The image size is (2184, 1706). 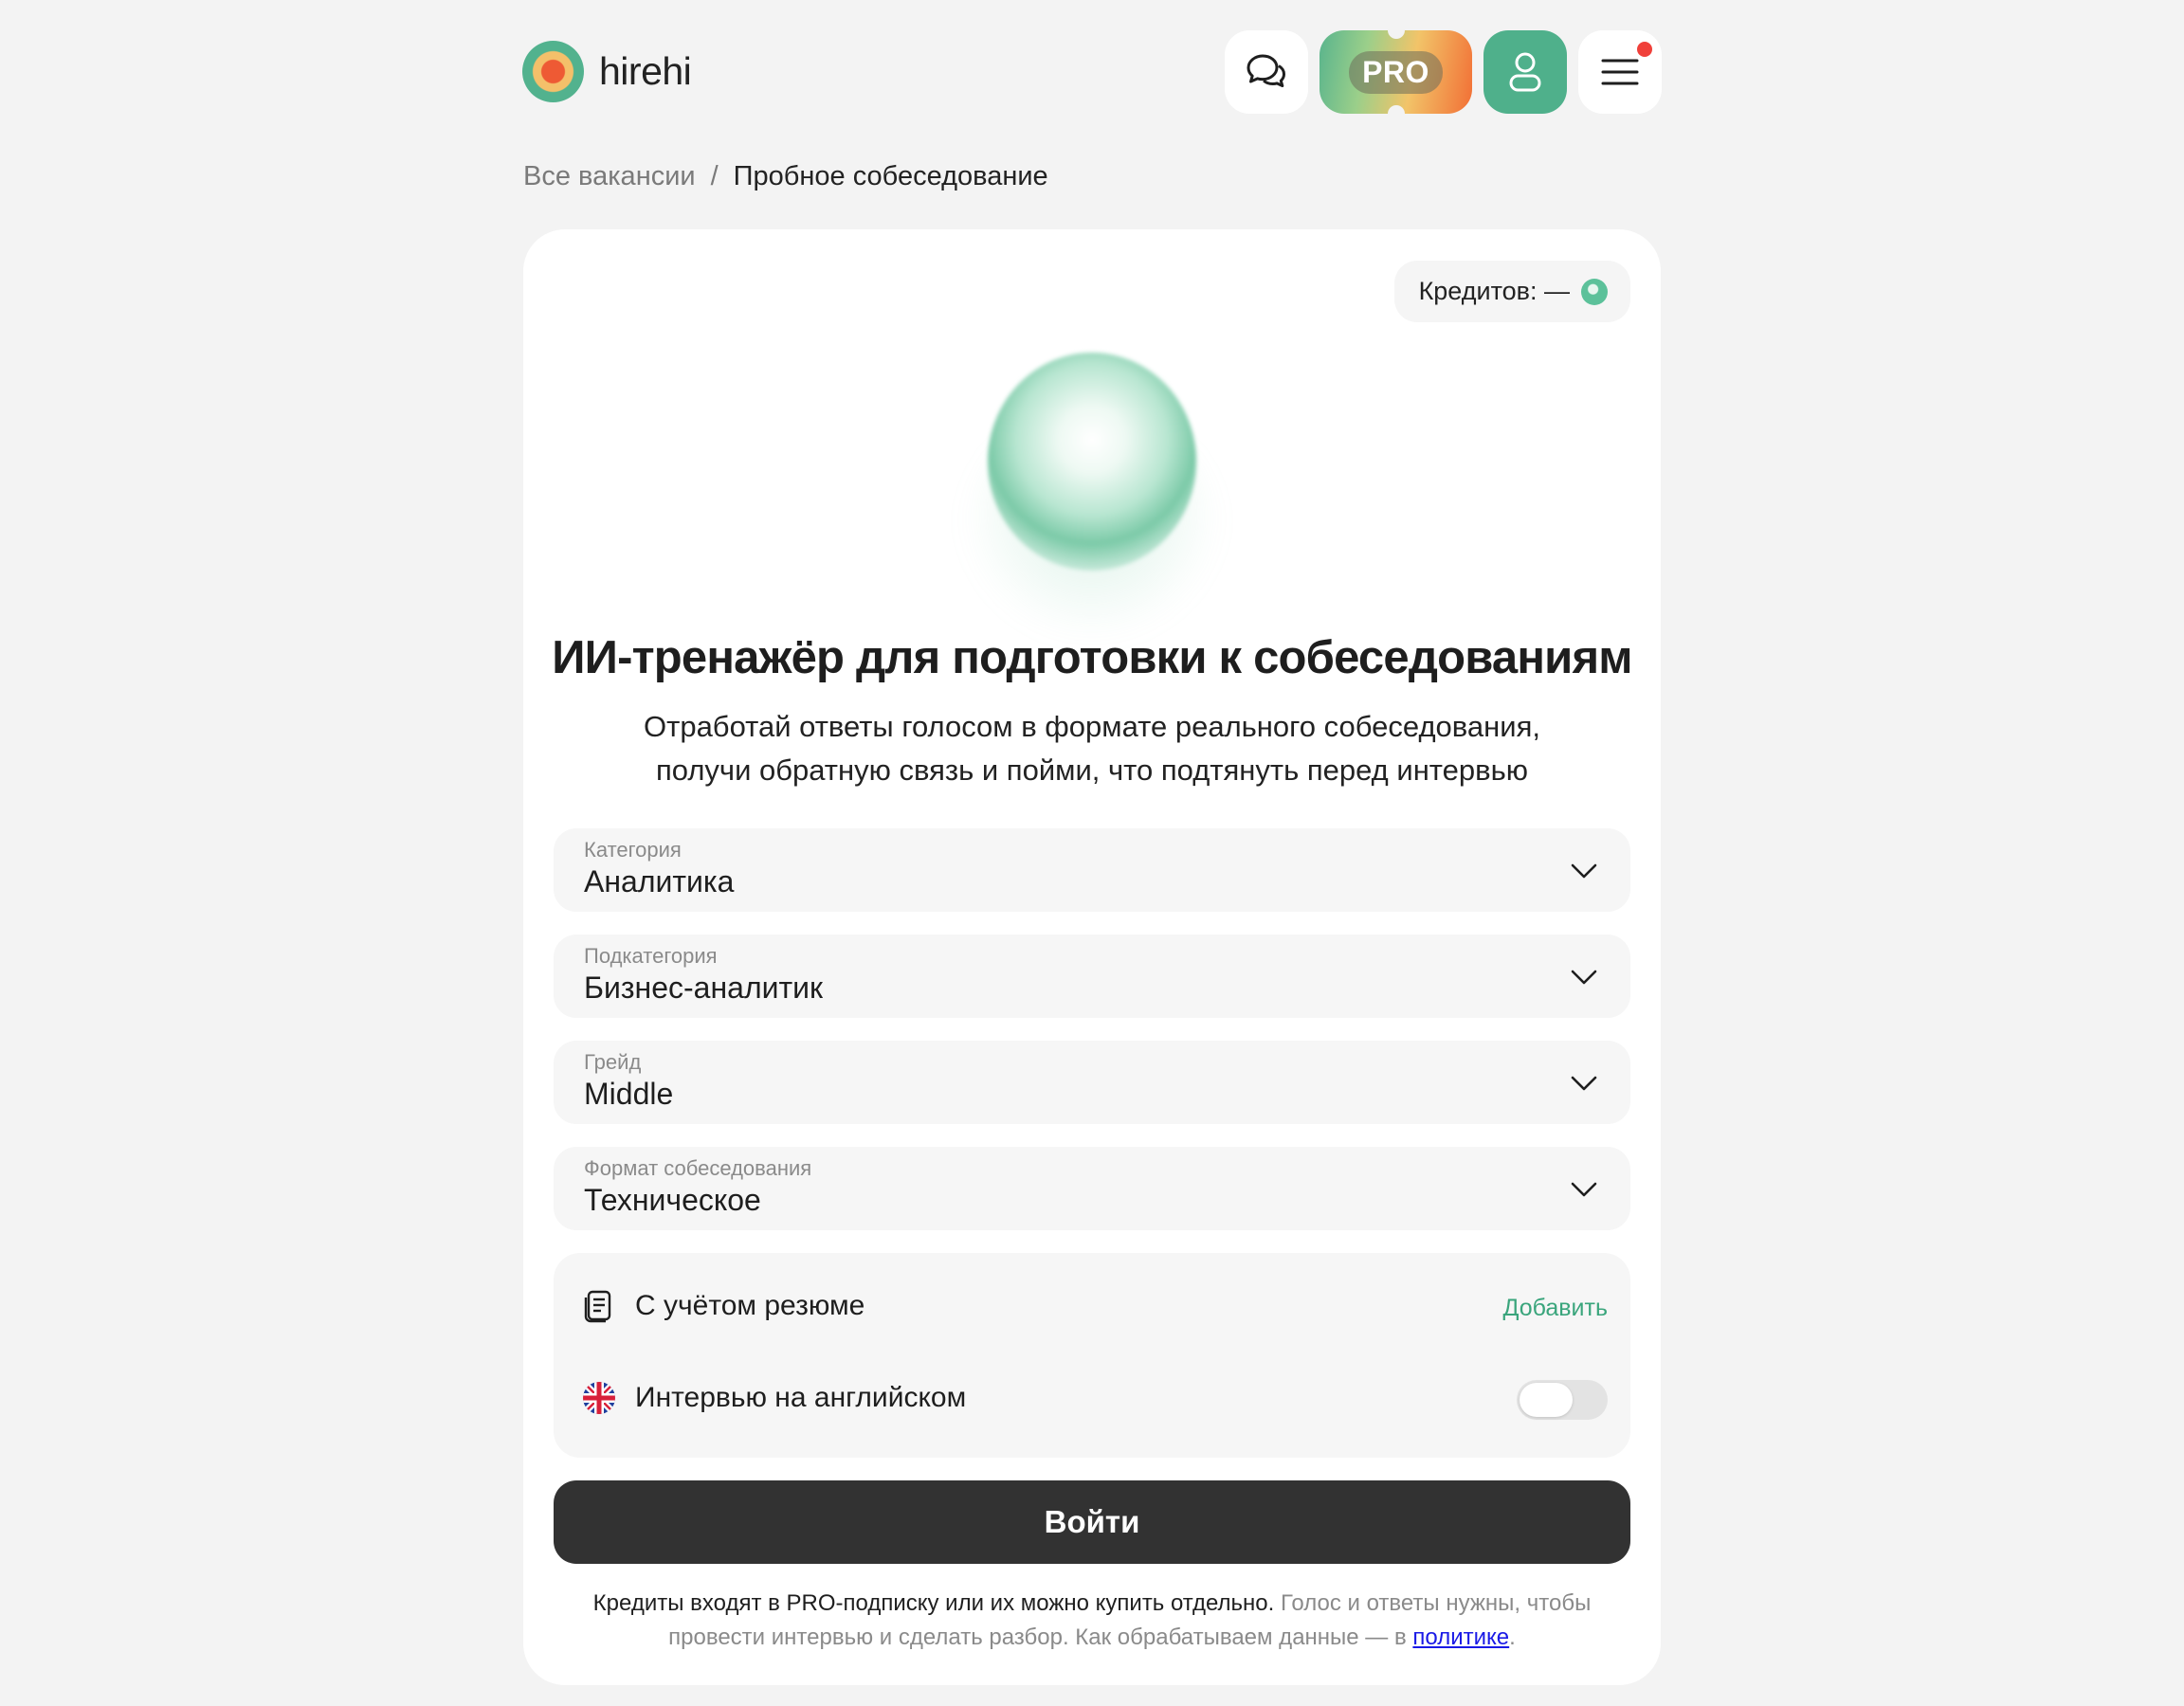 I want to click on notification-dot, so click(x=1644, y=49).